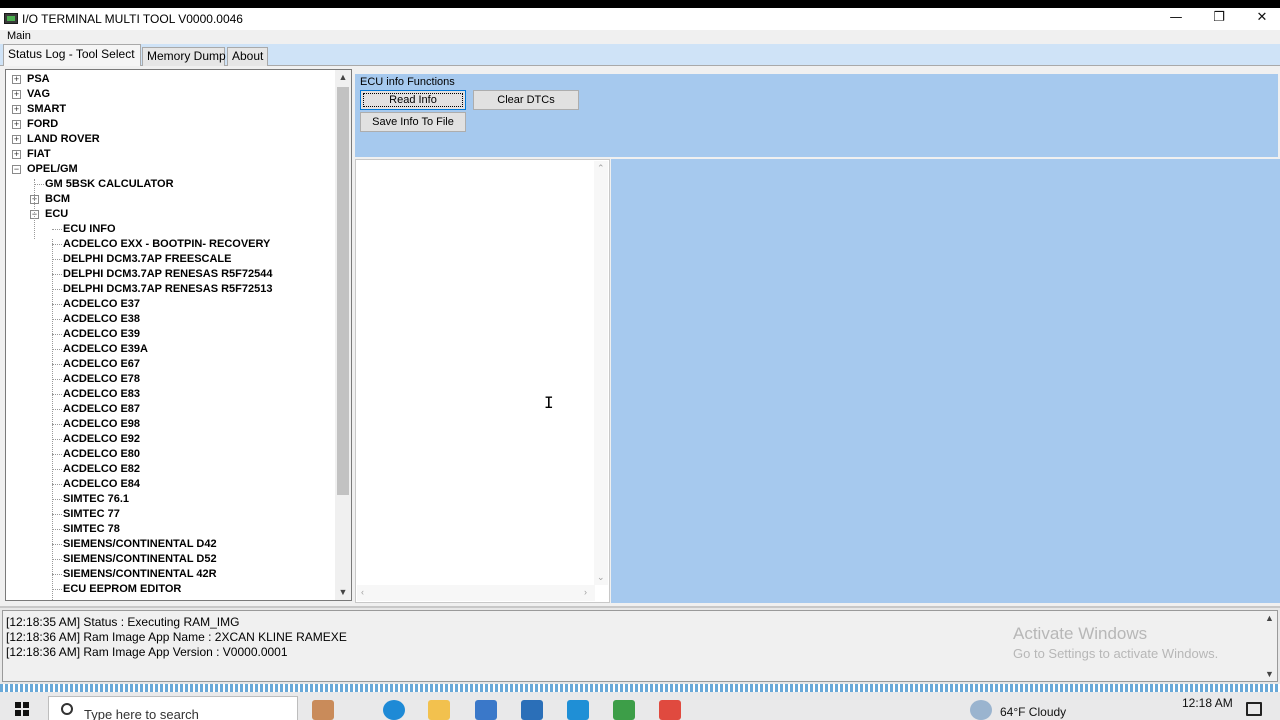  Describe the element at coordinates (171, 124) in the screenshot. I see `tree-item: + FORD` at that location.